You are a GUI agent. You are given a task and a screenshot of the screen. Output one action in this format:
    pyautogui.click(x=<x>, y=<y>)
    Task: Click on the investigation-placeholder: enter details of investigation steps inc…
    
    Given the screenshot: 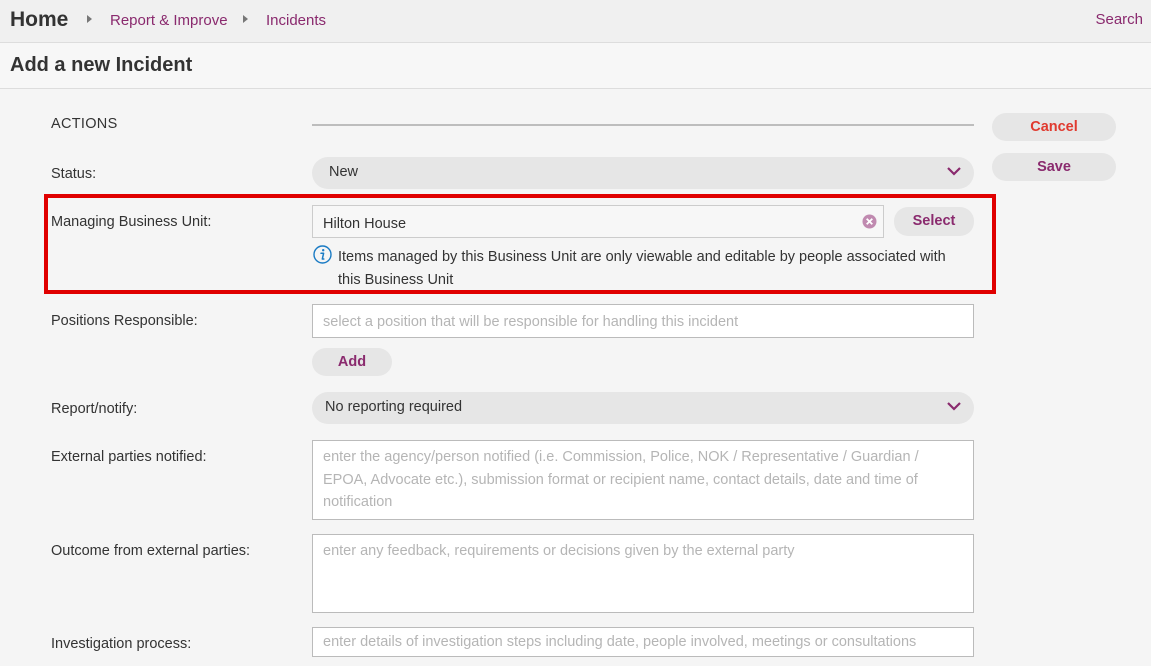 What is the action you would take?
    pyautogui.click(x=620, y=642)
    